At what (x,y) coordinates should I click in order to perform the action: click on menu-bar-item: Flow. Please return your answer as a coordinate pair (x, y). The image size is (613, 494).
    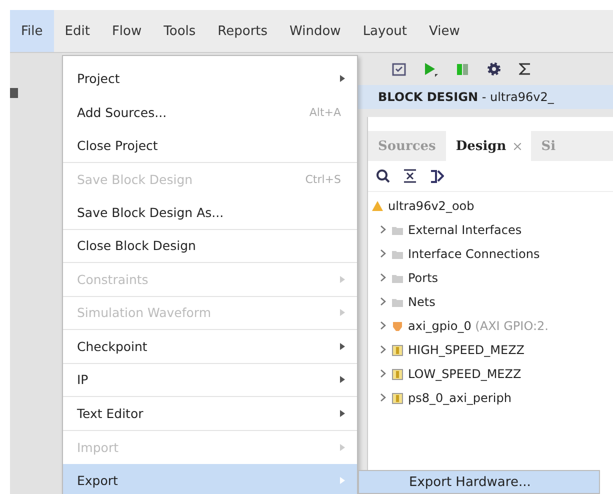
    Looking at the image, I should click on (126, 31).